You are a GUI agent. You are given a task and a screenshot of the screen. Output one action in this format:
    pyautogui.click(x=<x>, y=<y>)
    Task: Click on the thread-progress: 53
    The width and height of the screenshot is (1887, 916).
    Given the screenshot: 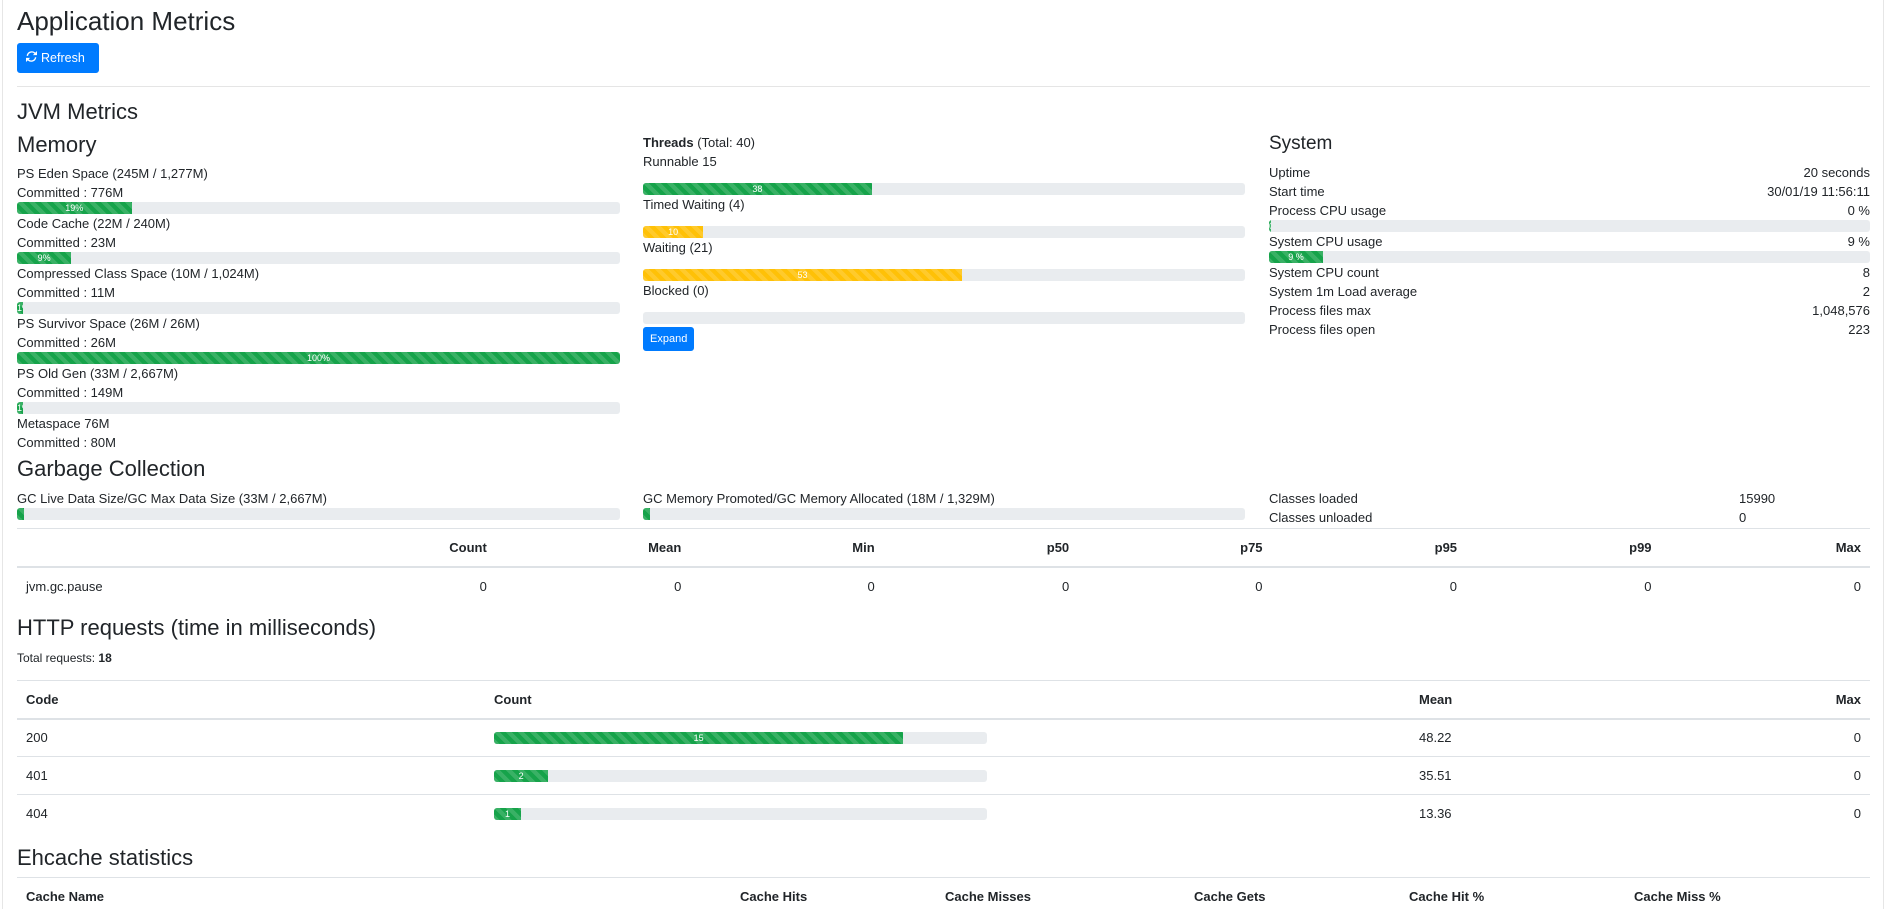 What is the action you would take?
    pyautogui.click(x=944, y=275)
    